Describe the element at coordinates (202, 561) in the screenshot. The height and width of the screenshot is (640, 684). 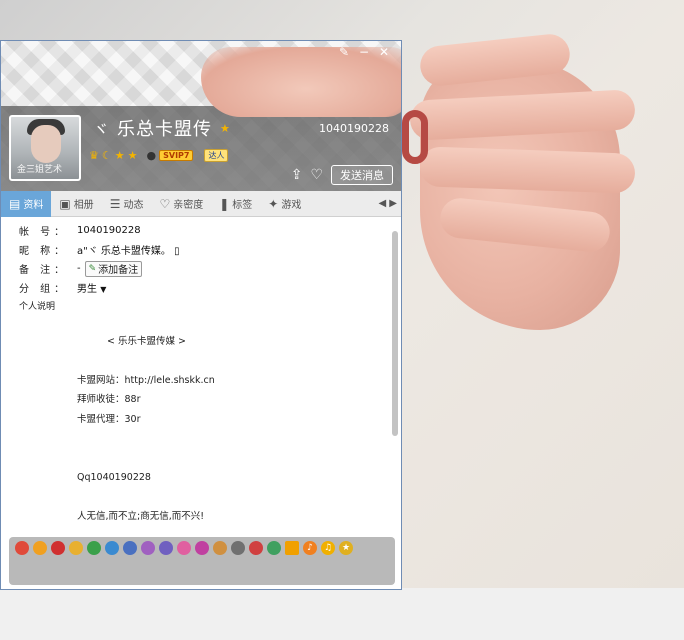
I see `service-badge-bar: ♪ ♫ ★` at that location.